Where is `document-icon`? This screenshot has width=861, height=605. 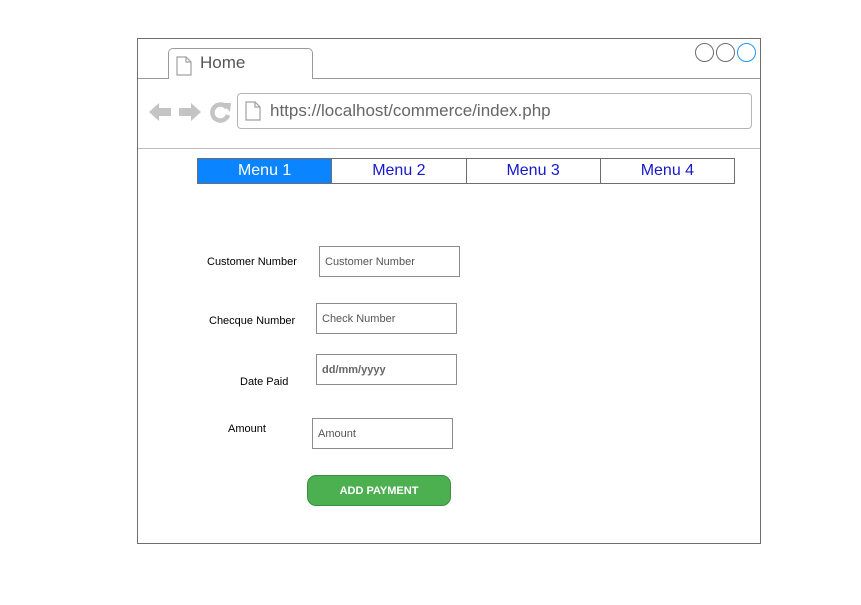
document-icon is located at coordinates (184, 68).